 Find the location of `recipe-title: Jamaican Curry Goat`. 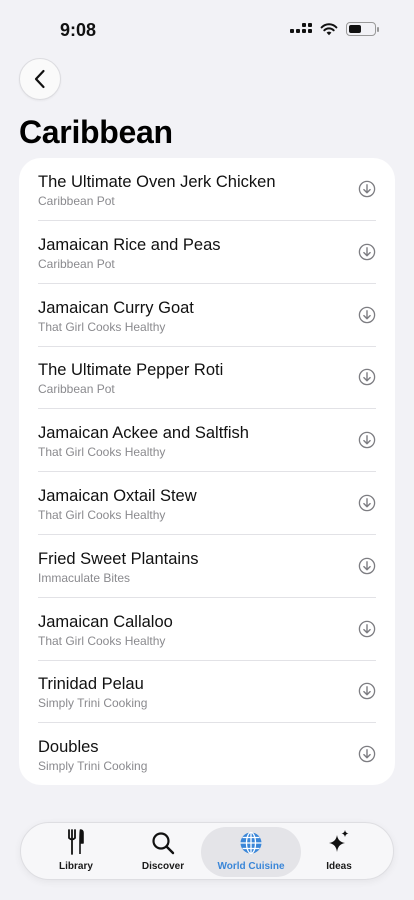

recipe-title: Jamaican Curry Goat is located at coordinates (116, 307).